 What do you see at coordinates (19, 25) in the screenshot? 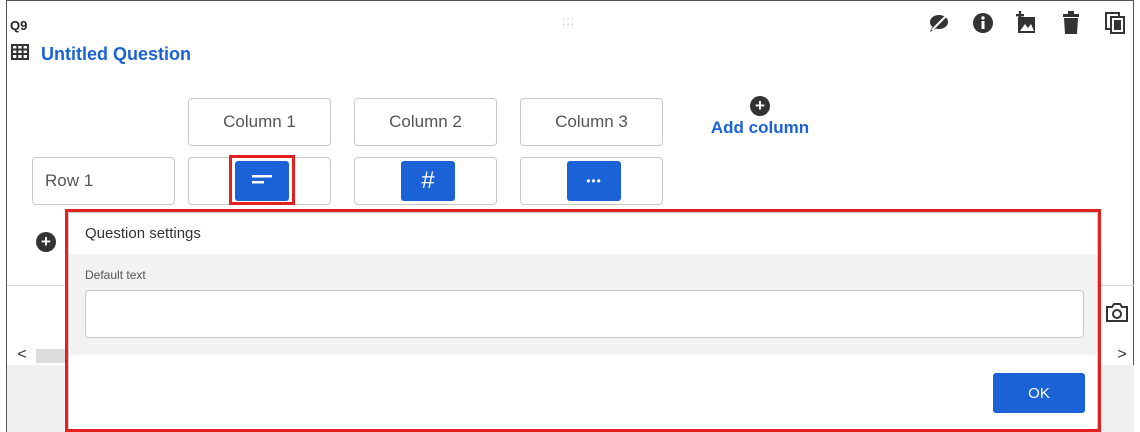
I see `question-number: Q9` at bounding box center [19, 25].